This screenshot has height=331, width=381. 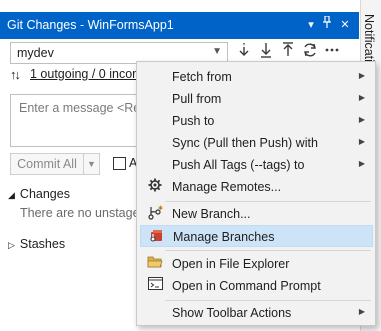 I want to click on menu-item-label: Pull from, so click(x=197, y=99).